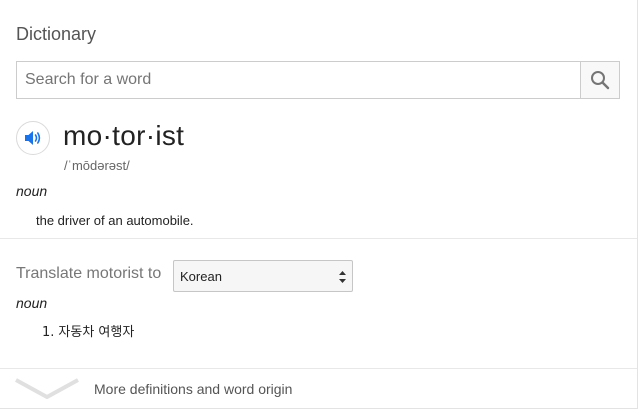 This screenshot has width=638, height=409. Describe the element at coordinates (97, 165) in the screenshot. I see `pronunciation: /ˈmōdərəst/` at that location.